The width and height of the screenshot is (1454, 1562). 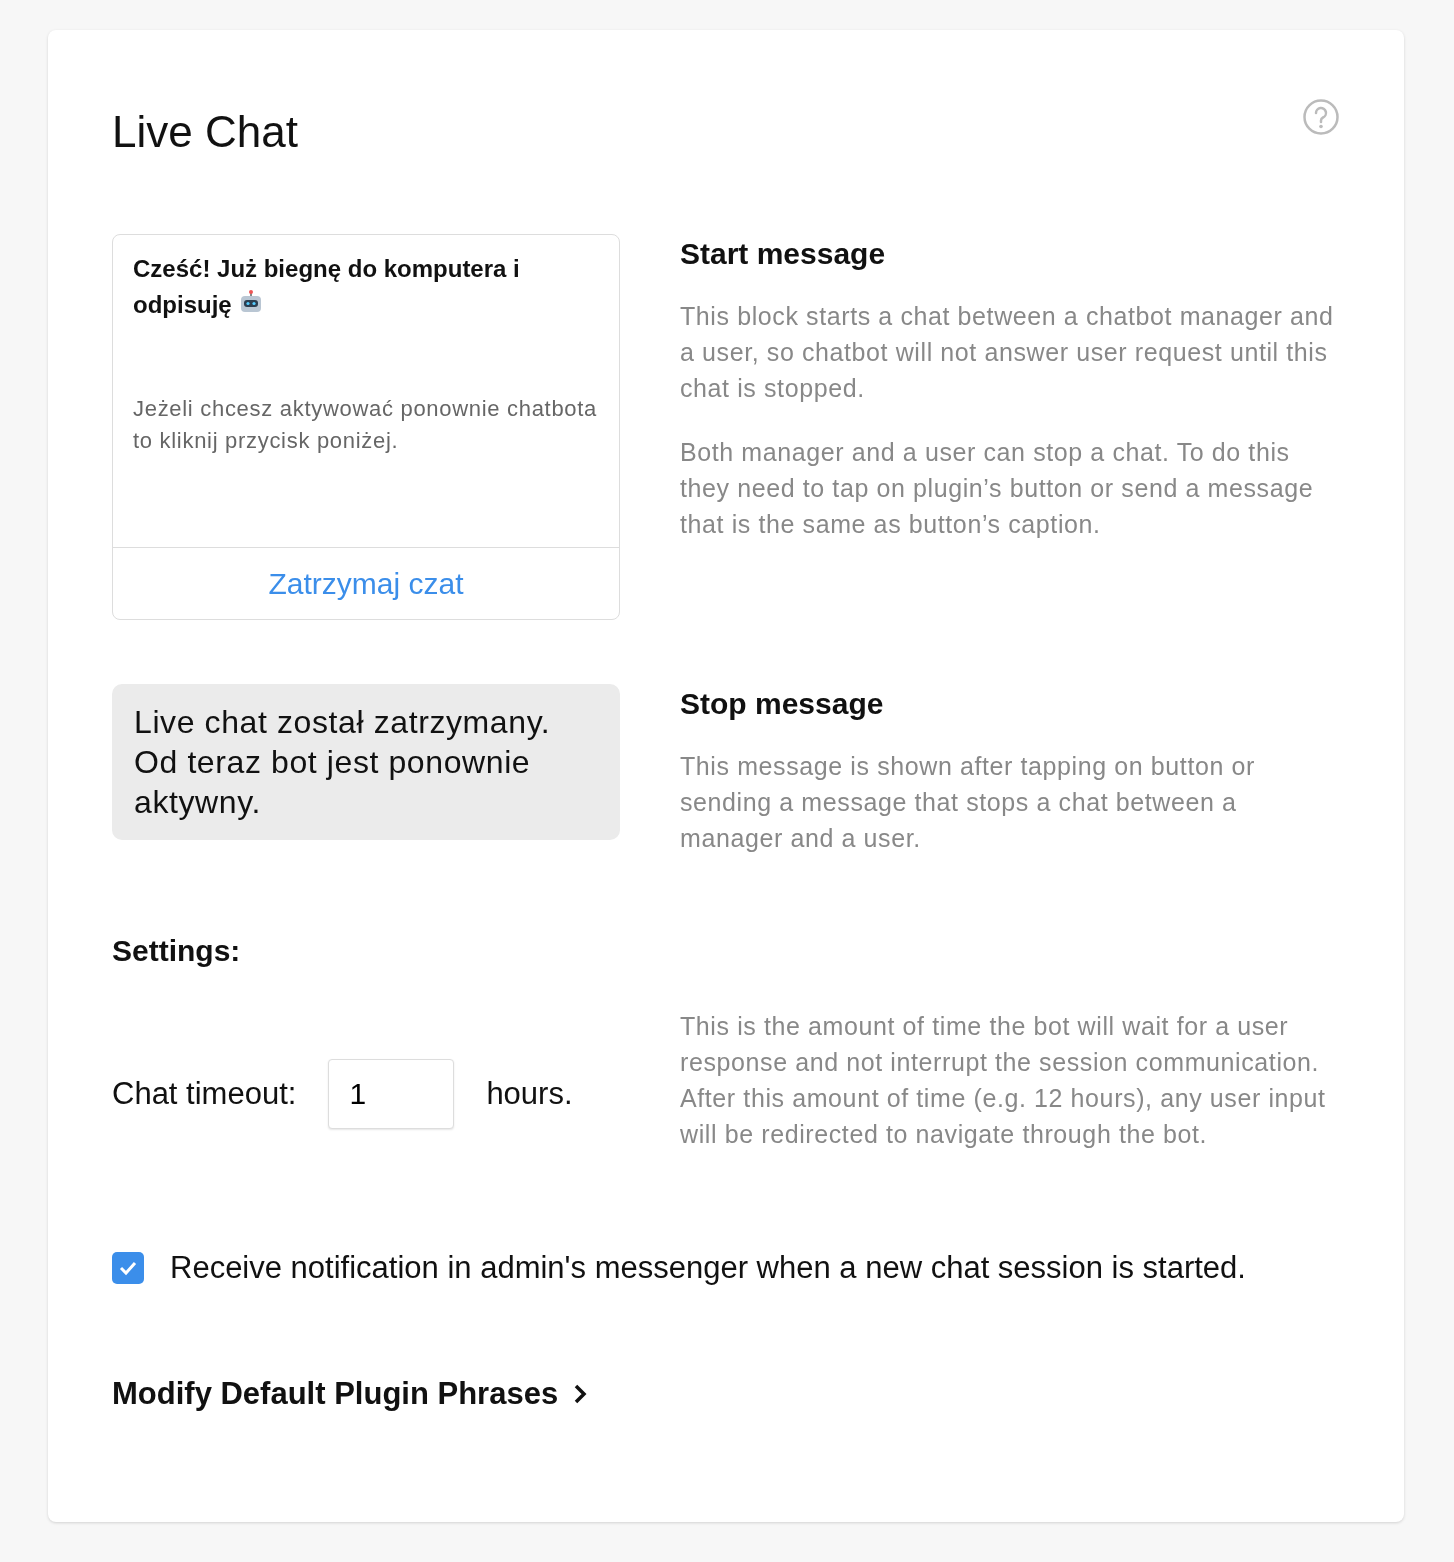 I want to click on help-icon, so click(x=1321, y=117).